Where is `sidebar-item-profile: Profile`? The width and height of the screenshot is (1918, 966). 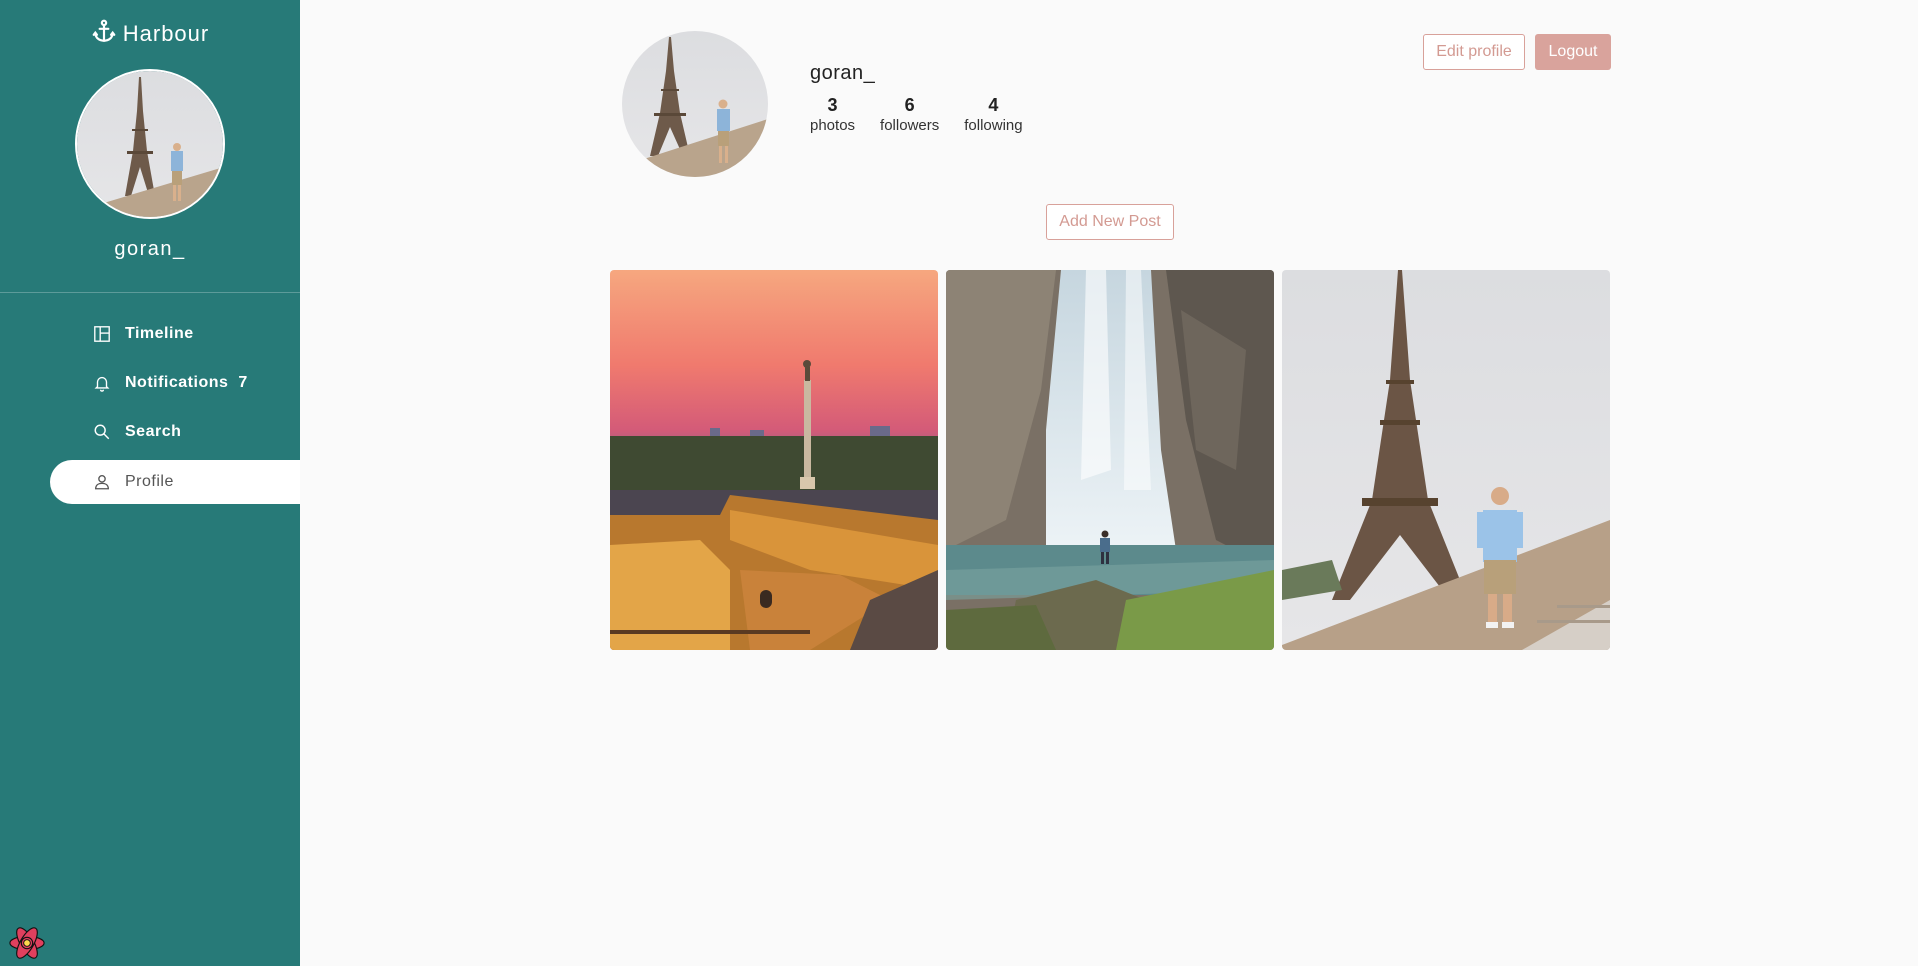 sidebar-item-profile: Profile is located at coordinates (175, 482).